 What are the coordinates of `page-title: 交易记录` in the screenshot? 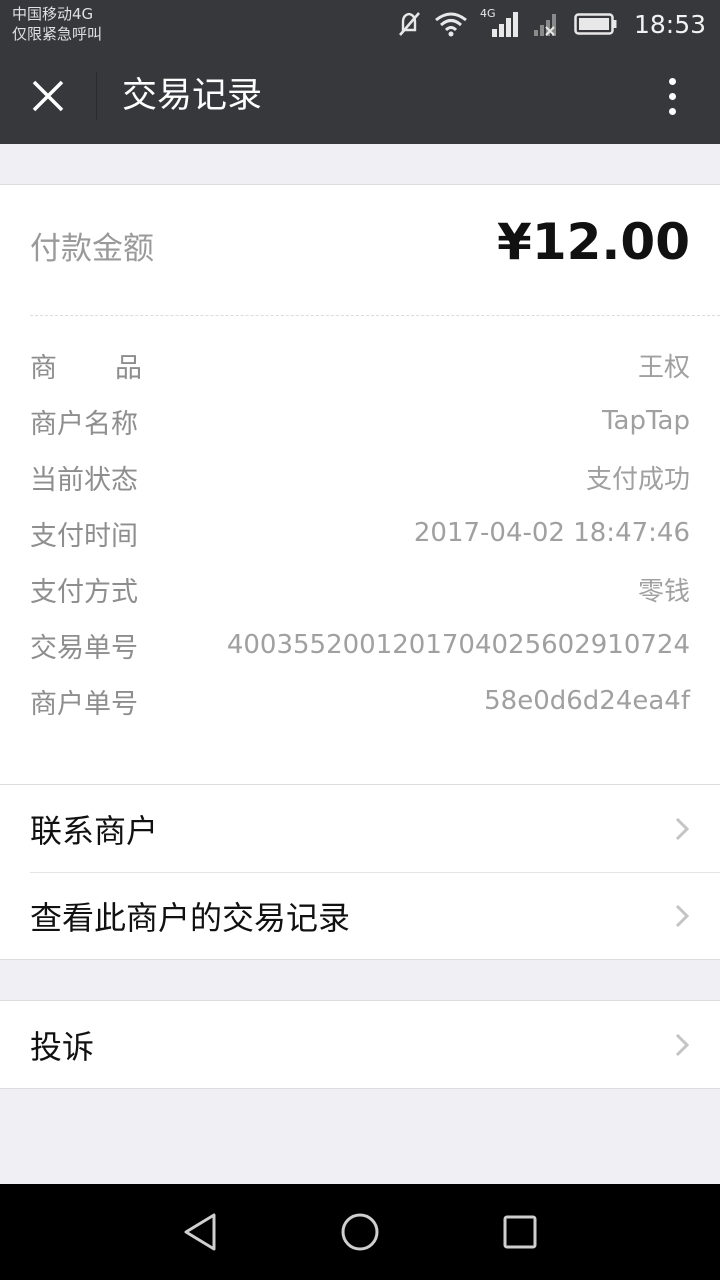 It's located at (192, 96).